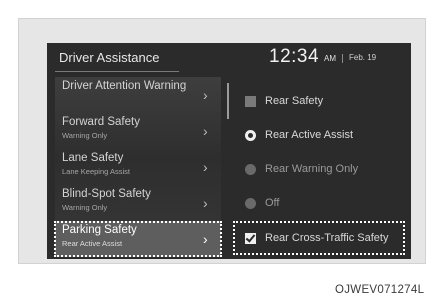 This screenshot has width=443, height=304. I want to click on menu-item-label: Blind-Spot Safety, so click(106, 194).